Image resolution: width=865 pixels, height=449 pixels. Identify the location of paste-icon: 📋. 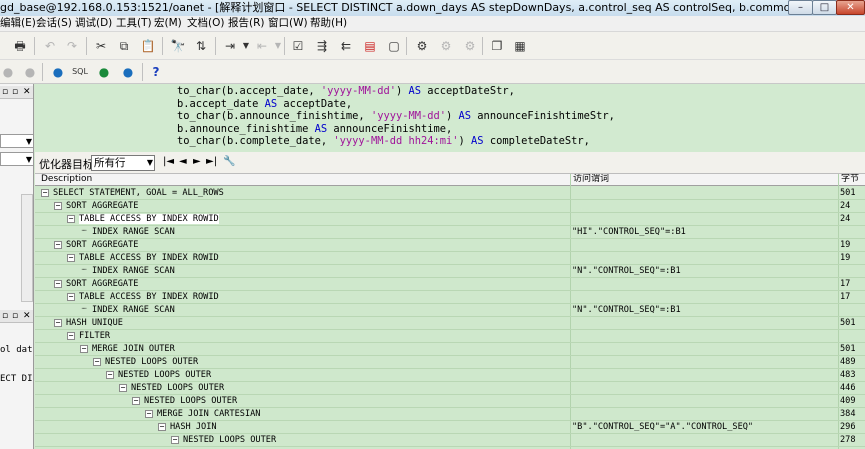
(148, 46).